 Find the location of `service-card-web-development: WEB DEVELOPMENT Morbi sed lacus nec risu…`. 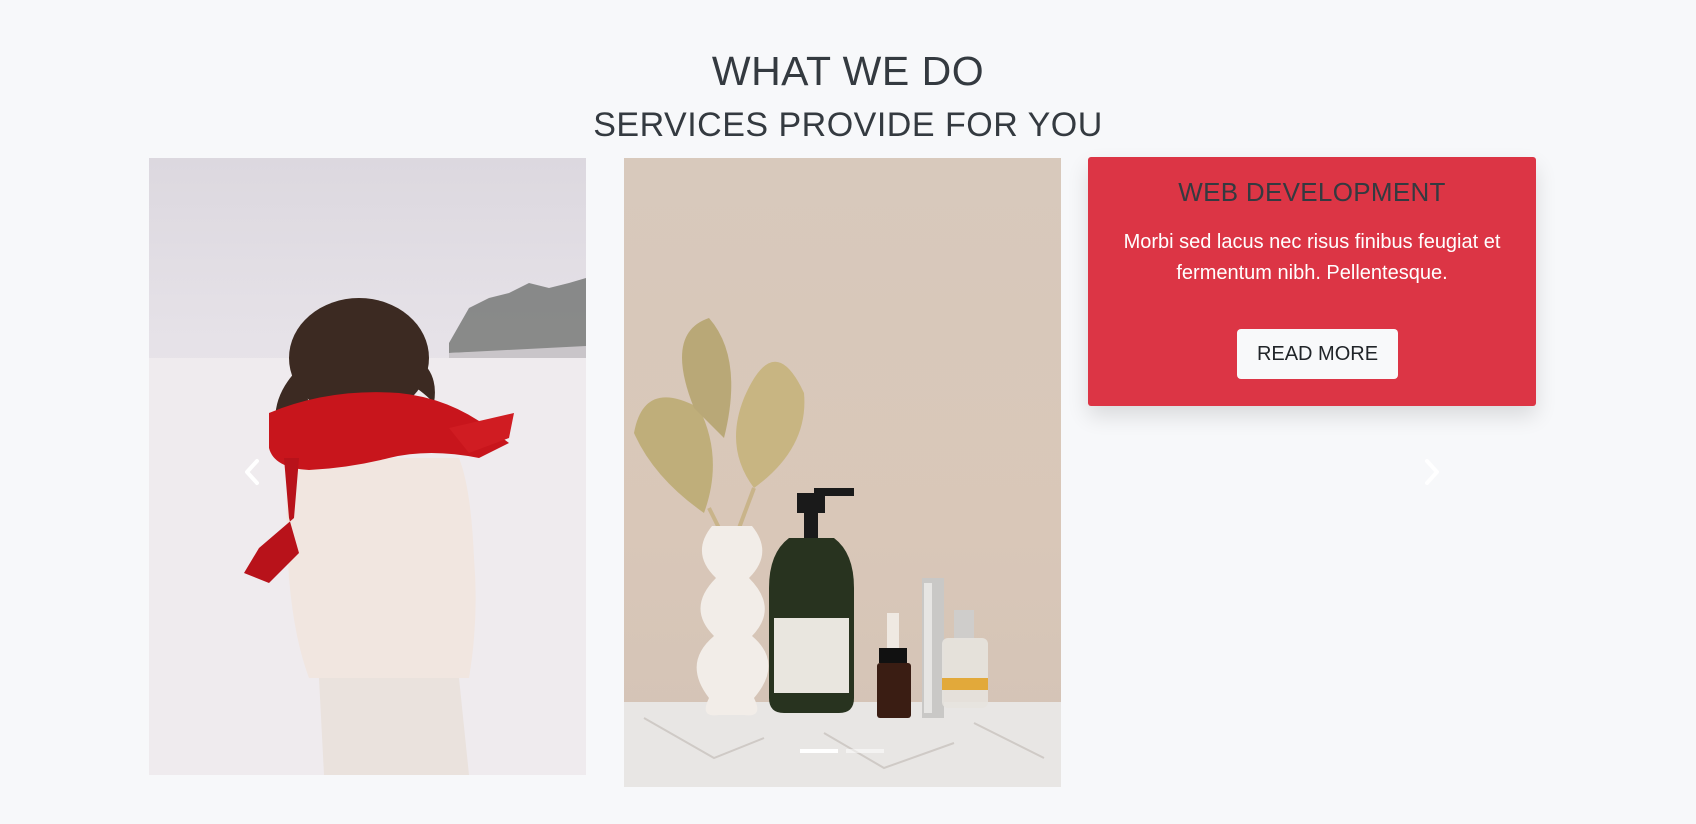

service-card-web-development: WEB DEVELOPMENT Morbi sed lacus nec risu… is located at coordinates (1312, 281).